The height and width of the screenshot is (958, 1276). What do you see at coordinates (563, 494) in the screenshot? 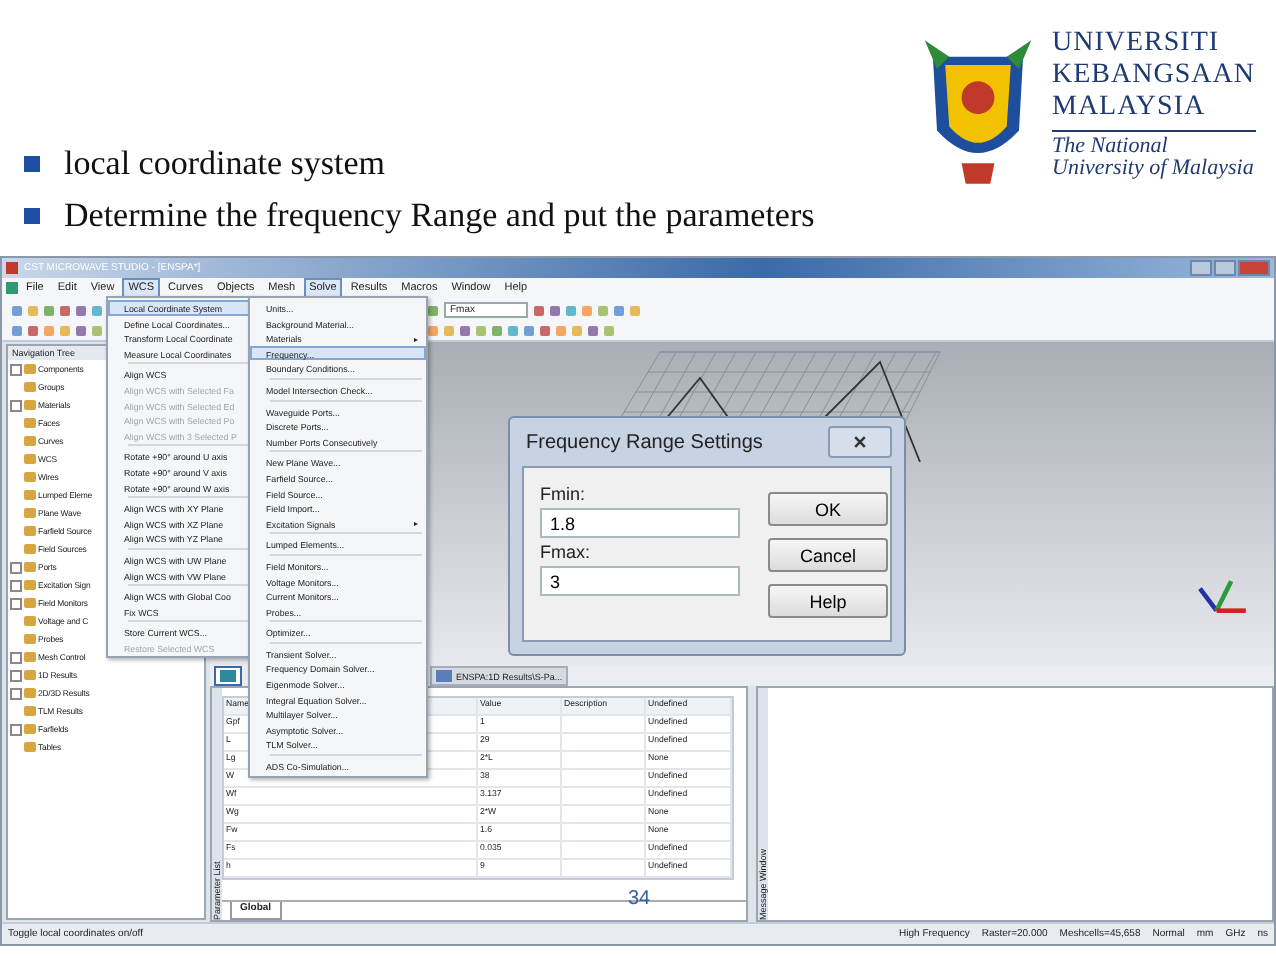
I see `field-label: Fmin:` at bounding box center [563, 494].